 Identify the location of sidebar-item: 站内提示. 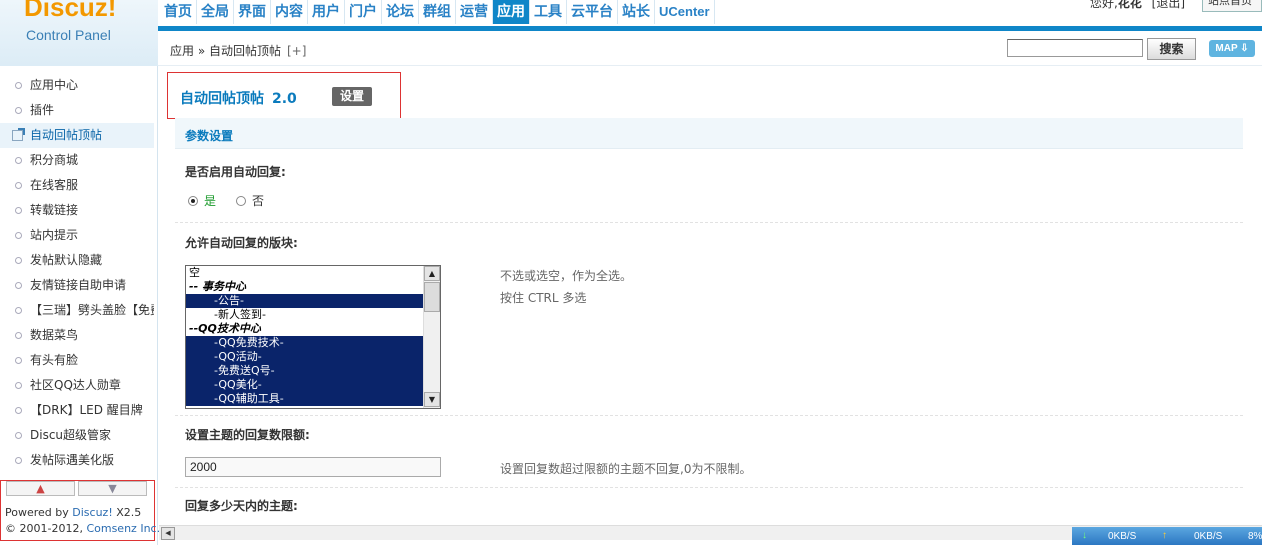
(77, 235).